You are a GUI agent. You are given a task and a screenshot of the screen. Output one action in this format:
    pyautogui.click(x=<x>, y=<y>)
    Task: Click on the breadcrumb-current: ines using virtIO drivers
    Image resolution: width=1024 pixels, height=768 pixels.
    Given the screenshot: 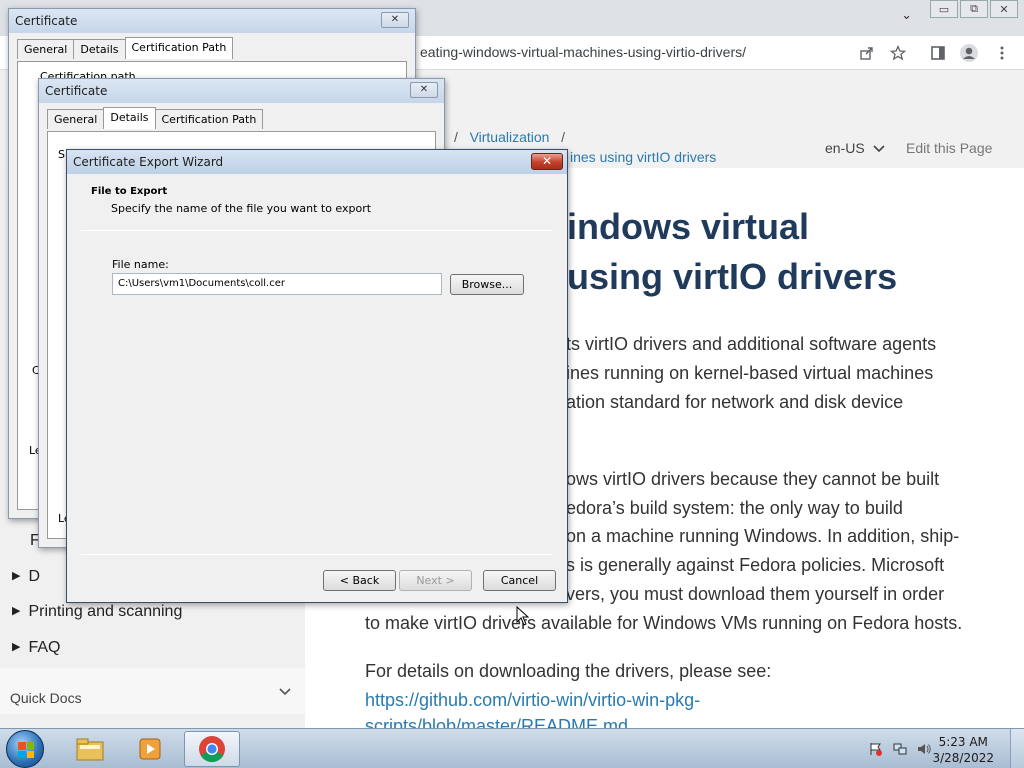 What is the action you would take?
    pyautogui.click(x=643, y=157)
    